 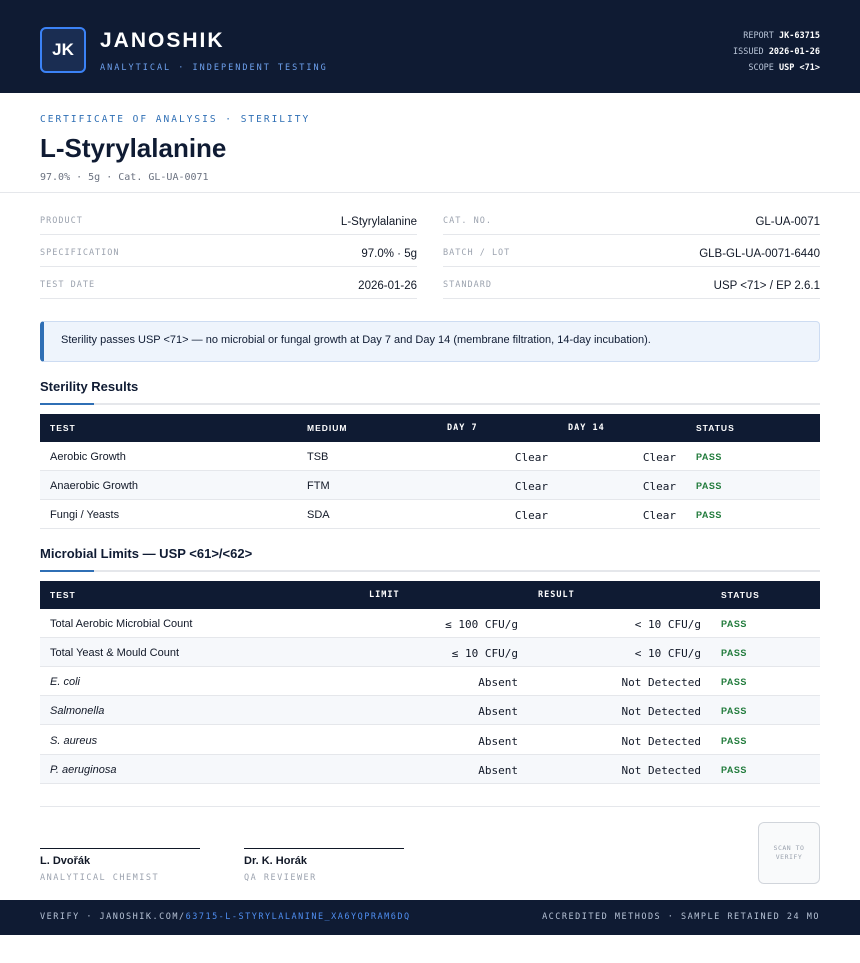 I want to click on info-row-standard: STANDARD USP <71> / EP 2.6.1, so click(x=631, y=283).